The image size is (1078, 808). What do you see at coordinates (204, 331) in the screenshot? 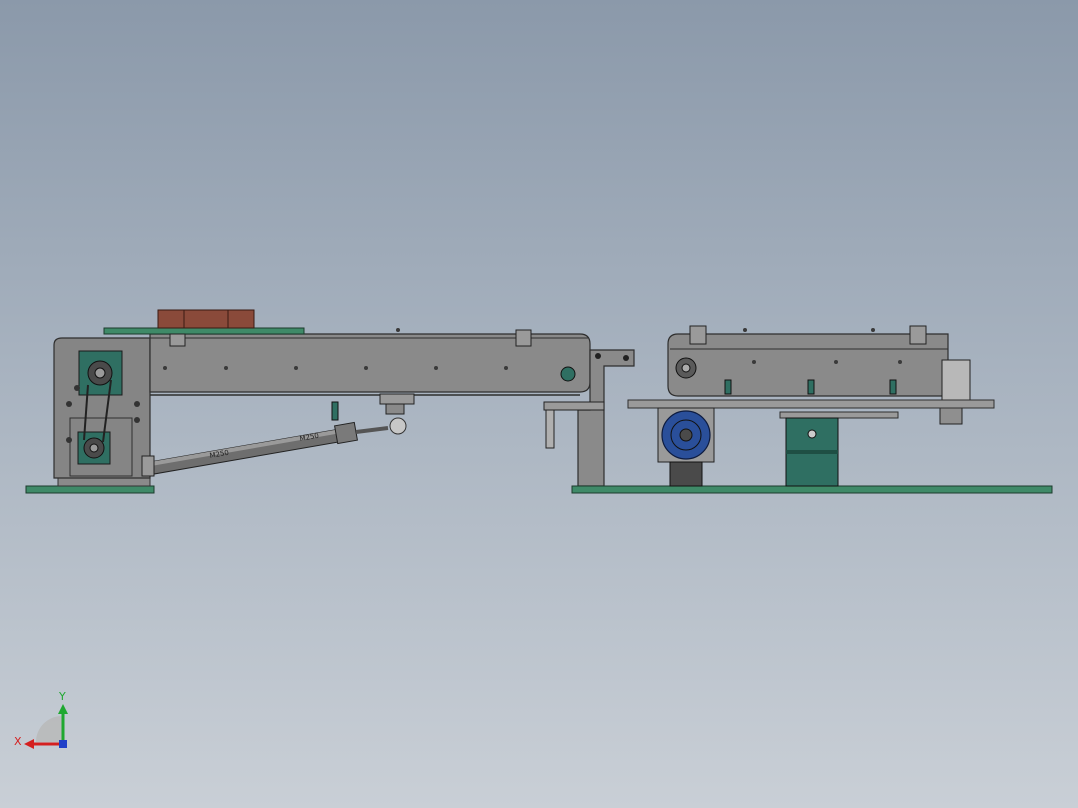
I see `left-top-green-strip` at bounding box center [204, 331].